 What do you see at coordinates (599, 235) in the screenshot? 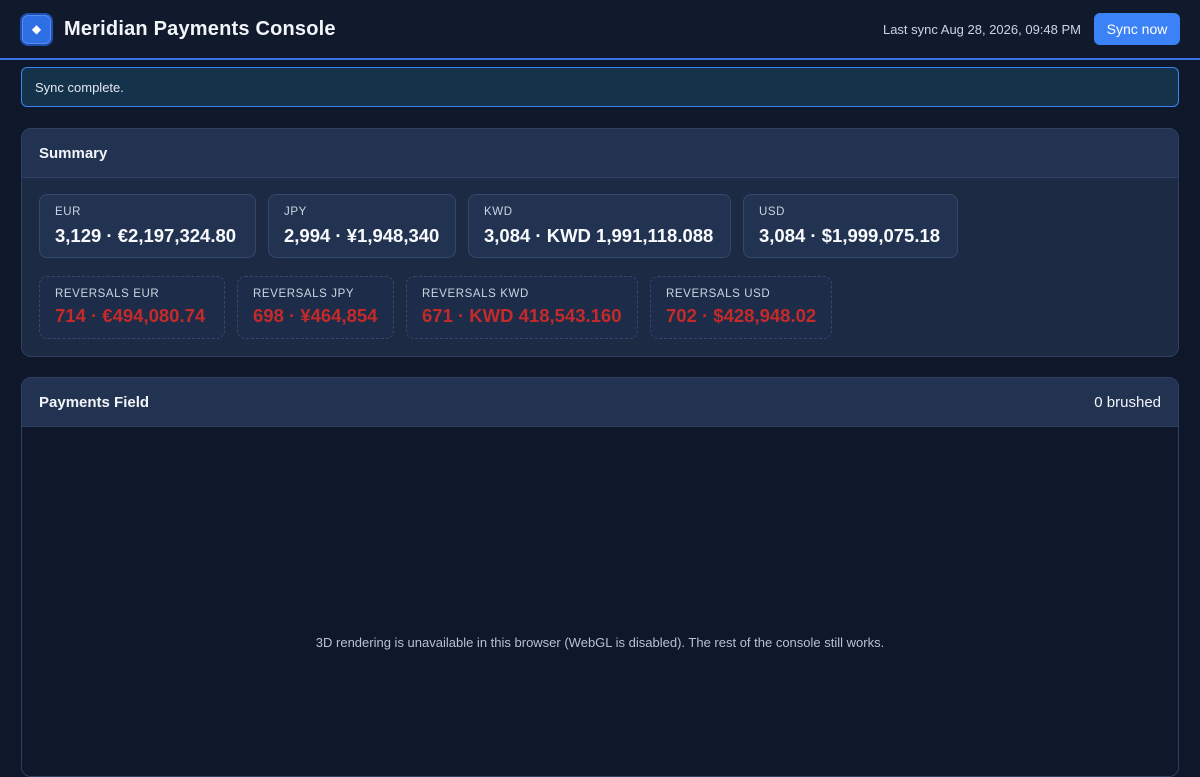
I see `stat-value: 3,084 · KWD 1,991,118.088` at bounding box center [599, 235].